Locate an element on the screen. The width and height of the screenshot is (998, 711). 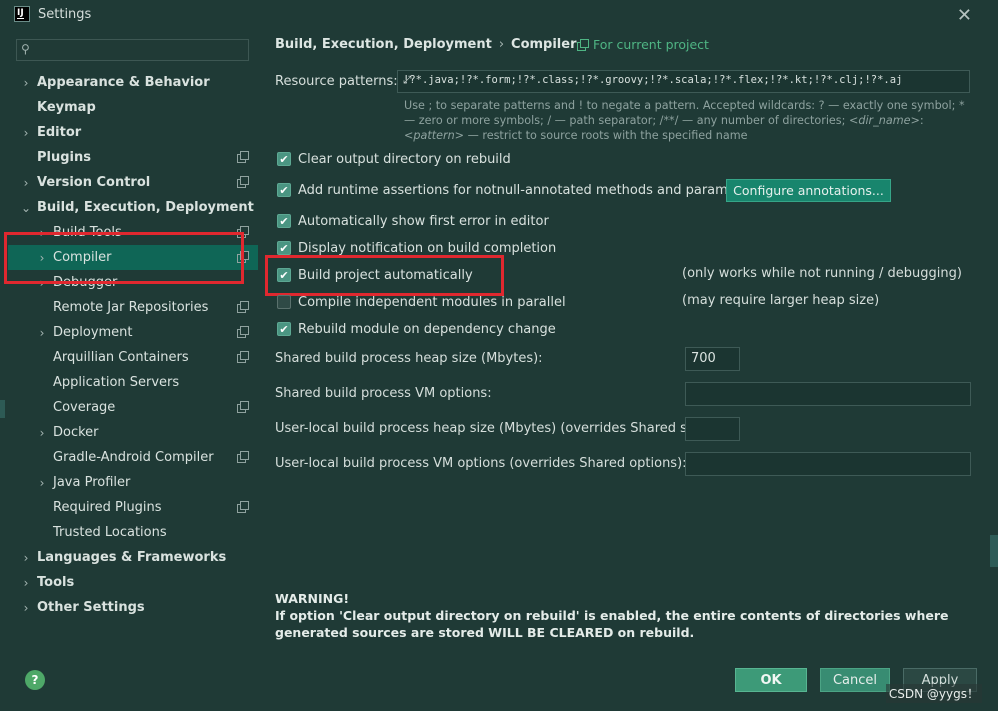
sidebar-item-coverage: Coverage is located at coordinates (129, 407).